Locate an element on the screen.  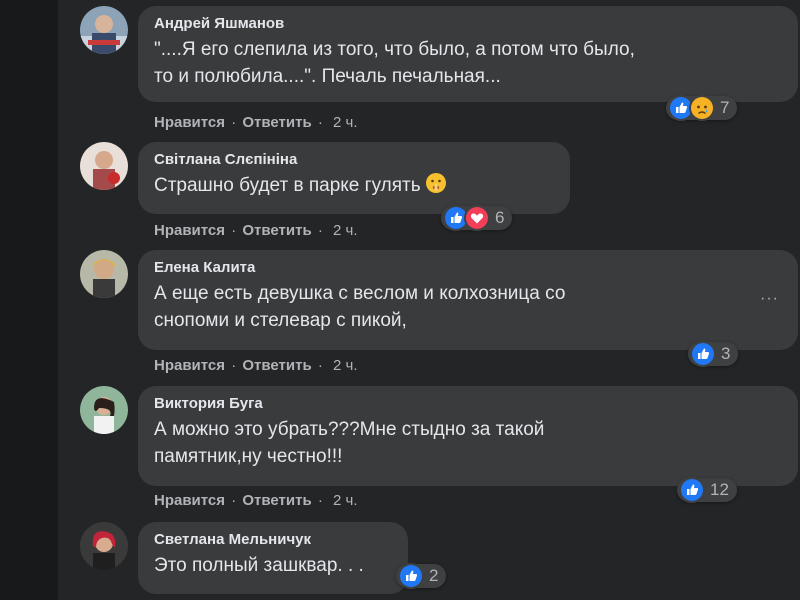
author-name: Виктория Буга is located at coordinates (468, 403).